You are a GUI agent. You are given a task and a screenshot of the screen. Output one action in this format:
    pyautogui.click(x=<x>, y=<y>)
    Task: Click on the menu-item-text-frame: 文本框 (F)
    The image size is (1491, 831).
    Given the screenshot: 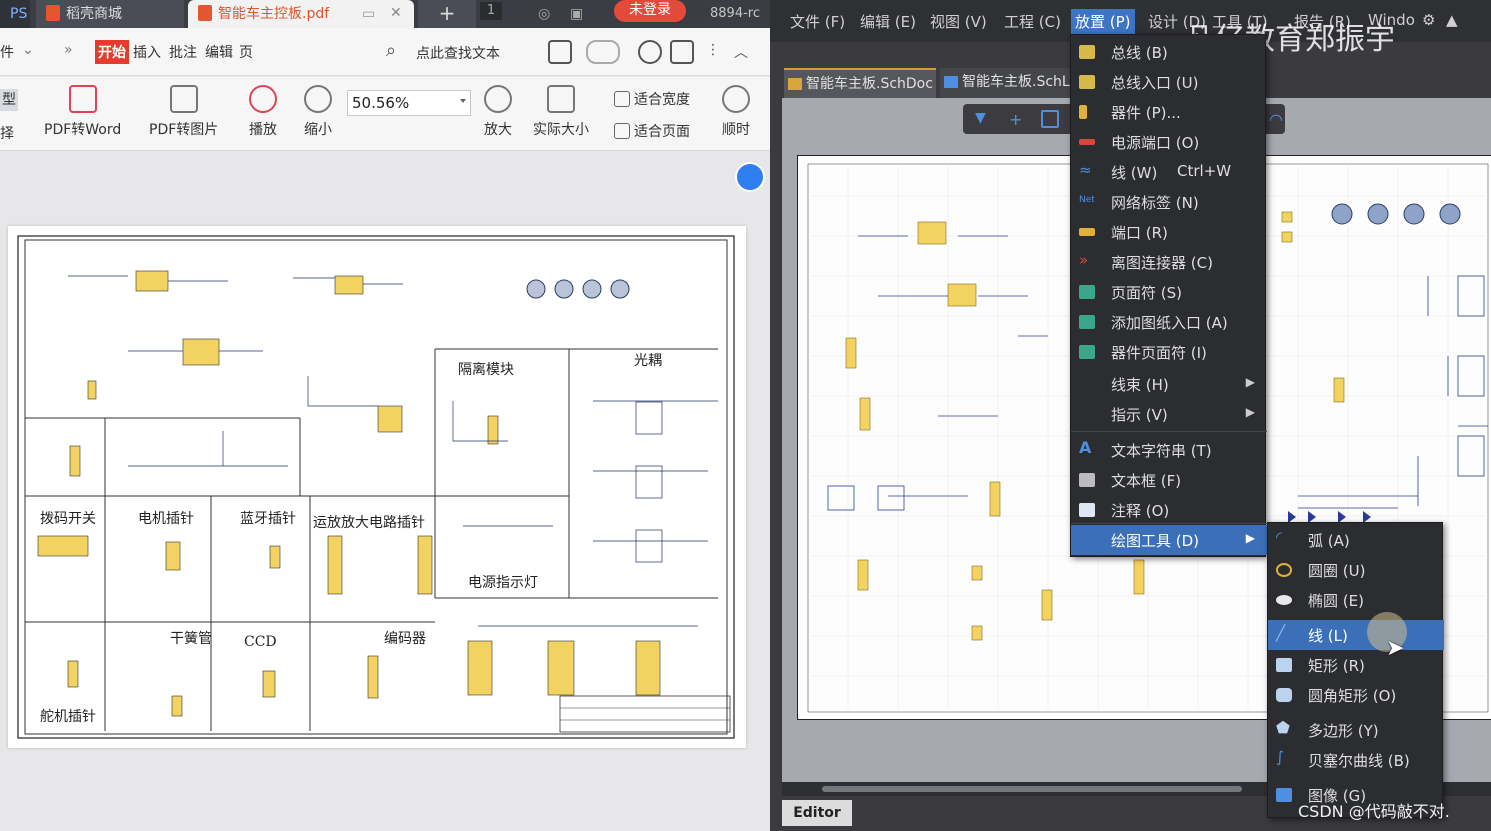 What is the action you would take?
    pyautogui.click(x=1169, y=480)
    